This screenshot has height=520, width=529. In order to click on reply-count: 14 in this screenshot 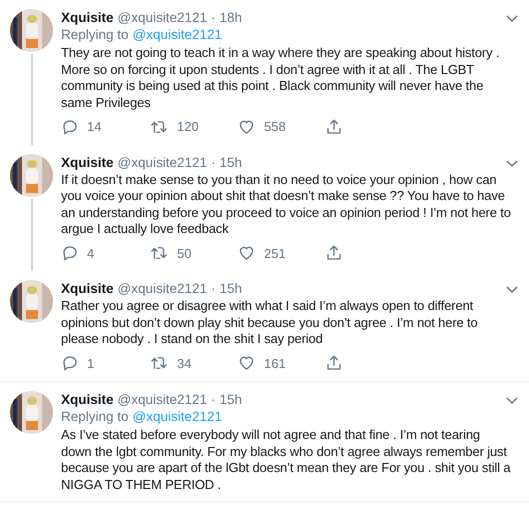, I will do `click(94, 127)`.